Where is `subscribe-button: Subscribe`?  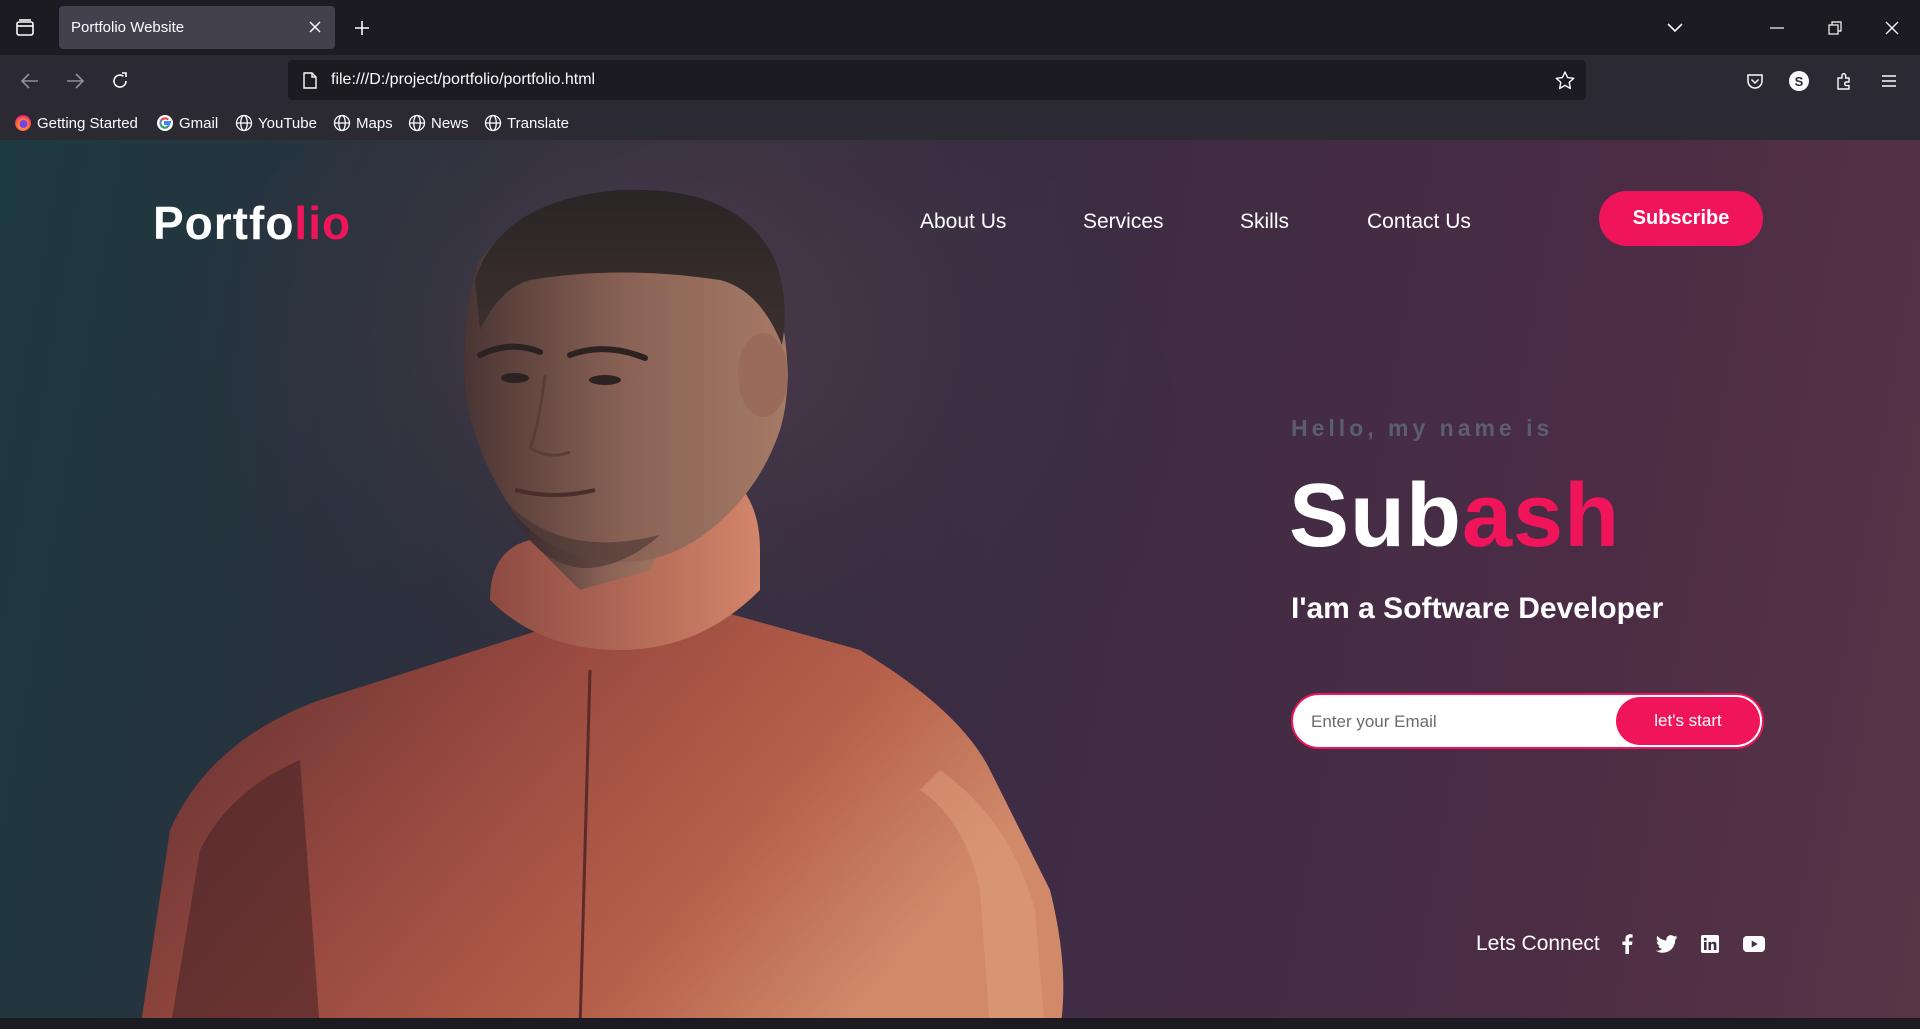 subscribe-button: Subscribe is located at coordinates (1681, 218).